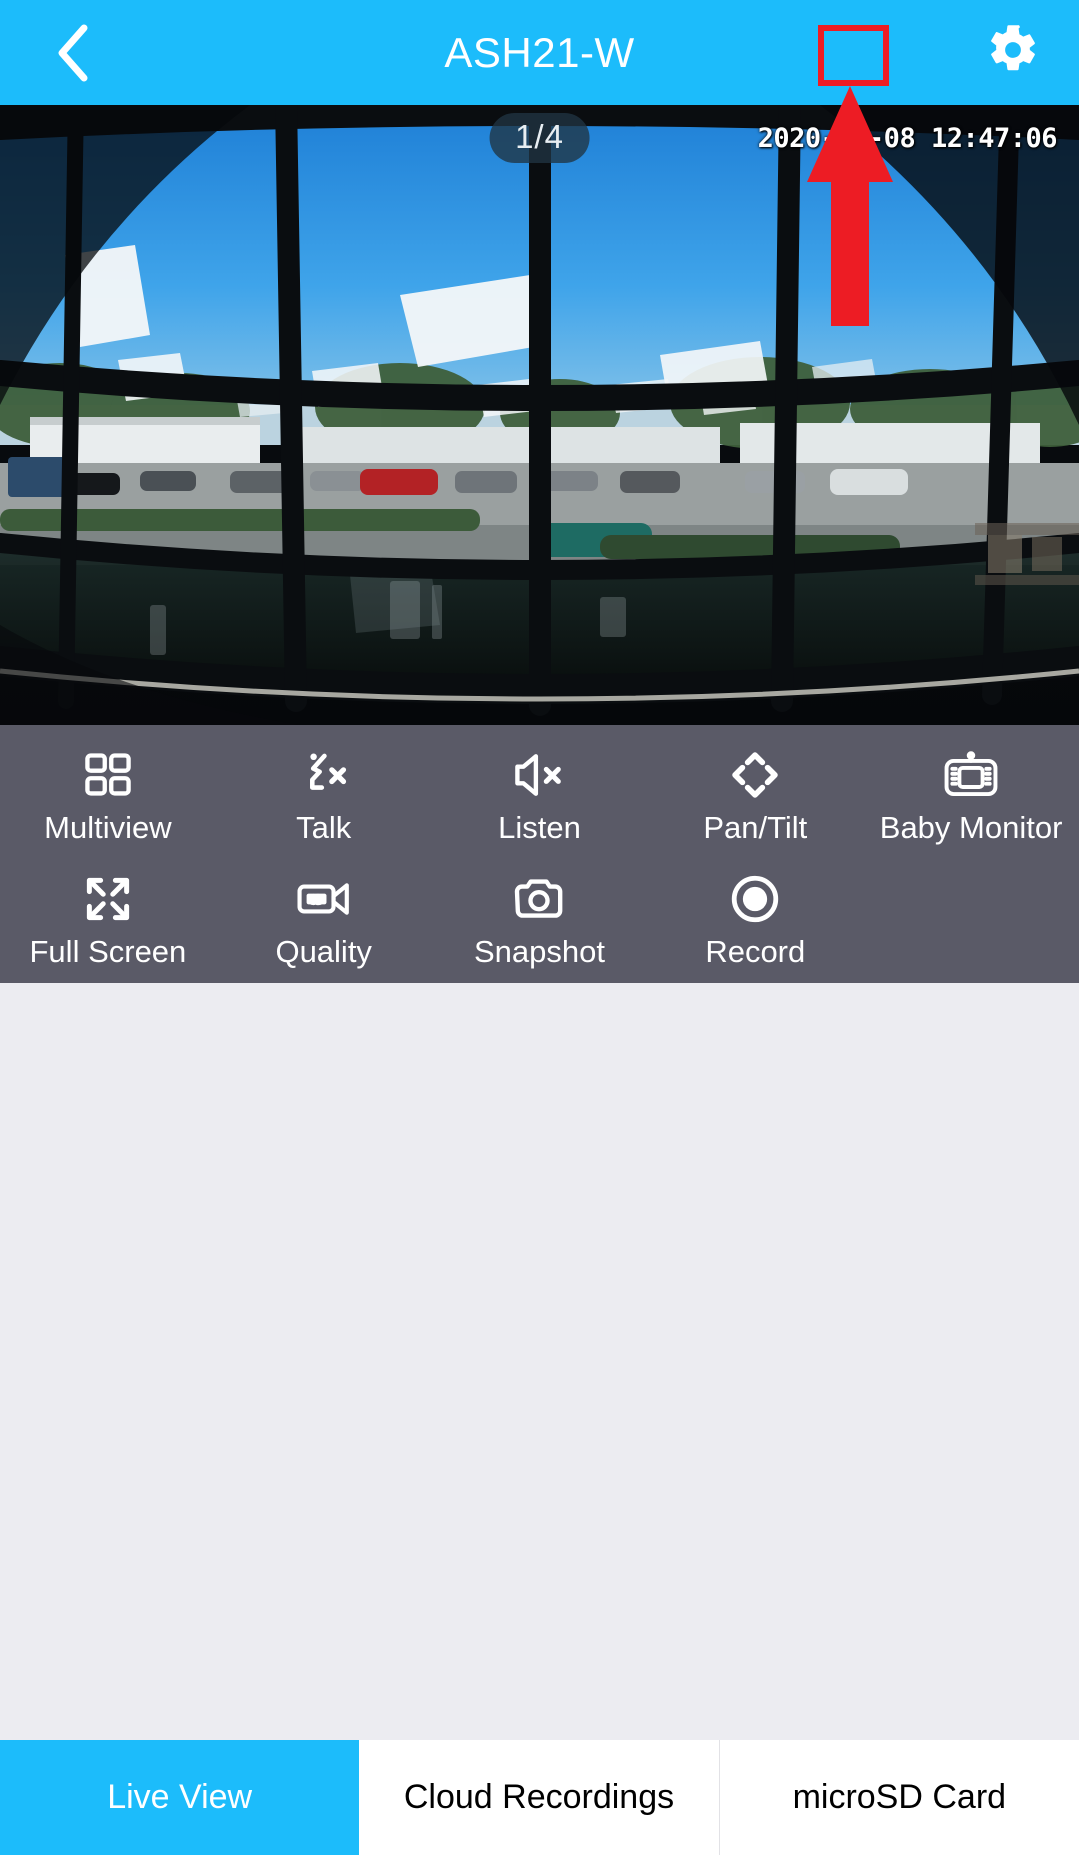 Image resolution: width=1079 pixels, height=1855 pixels. What do you see at coordinates (316, 900) in the screenshot?
I see `svg-text: SD` at bounding box center [316, 900].